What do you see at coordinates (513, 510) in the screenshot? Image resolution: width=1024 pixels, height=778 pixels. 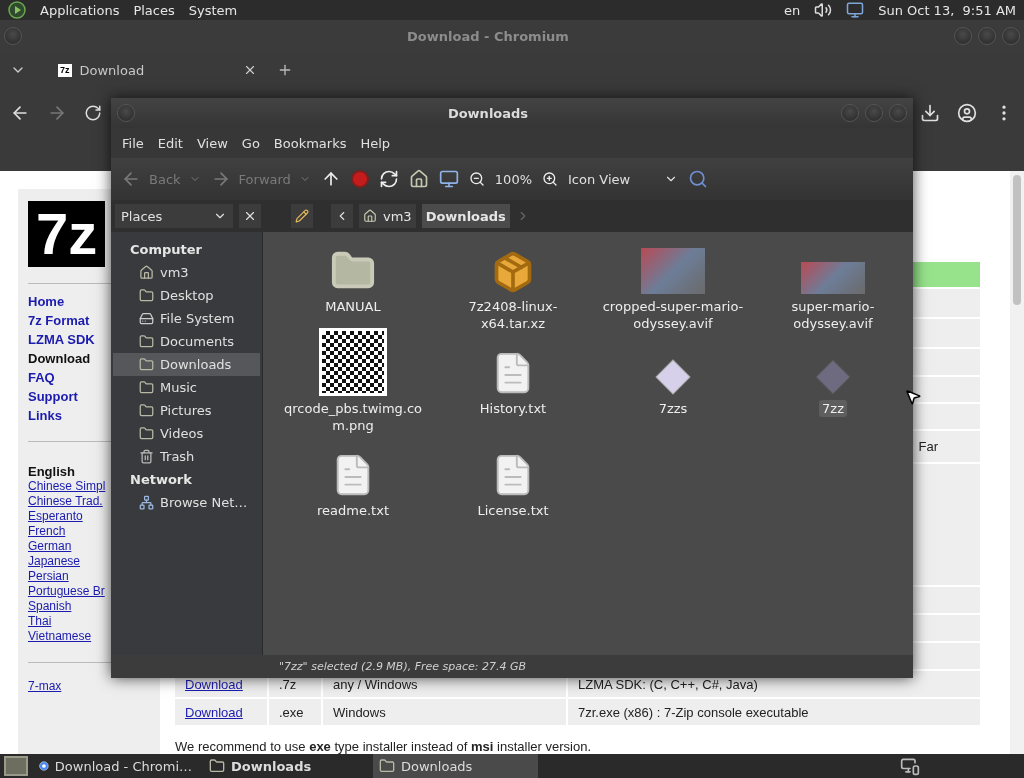 I see `file-name: License.txt` at bounding box center [513, 510].